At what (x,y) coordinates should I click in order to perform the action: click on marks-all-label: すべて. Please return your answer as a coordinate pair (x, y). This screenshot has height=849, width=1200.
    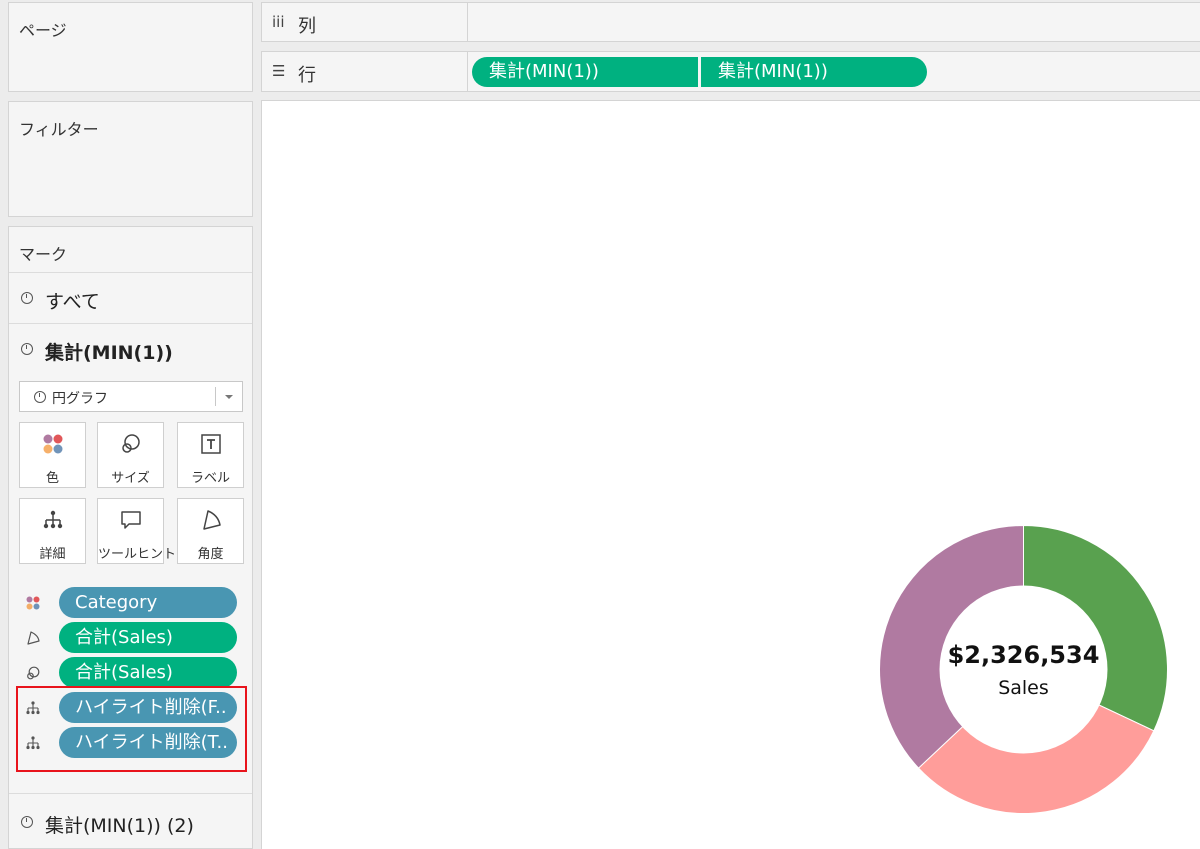
    Looking at the image, I should click on (72, 302).